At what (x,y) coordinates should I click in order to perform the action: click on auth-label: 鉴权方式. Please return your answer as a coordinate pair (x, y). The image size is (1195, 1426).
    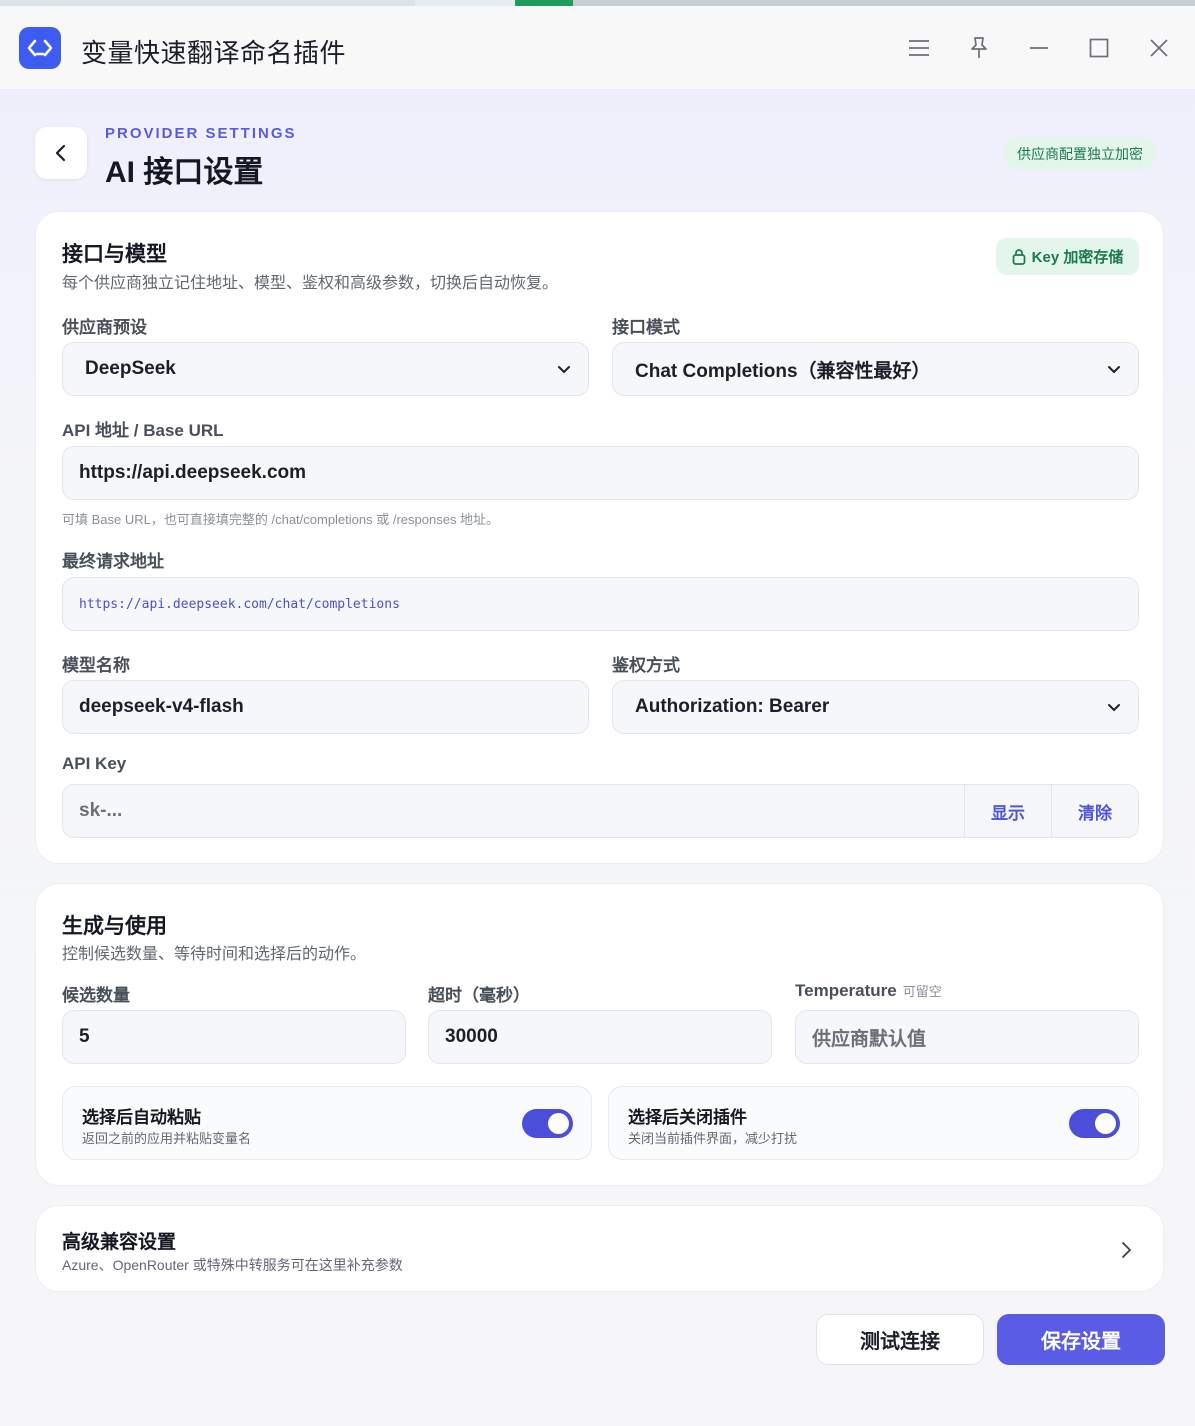
    Looking at the image, I should click on (646, 665).